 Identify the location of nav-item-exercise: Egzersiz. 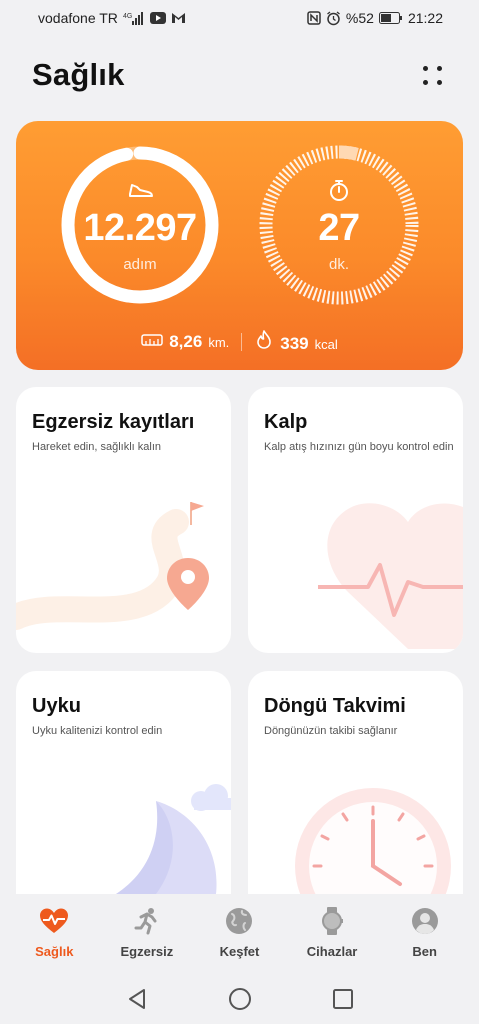
(147, 926).